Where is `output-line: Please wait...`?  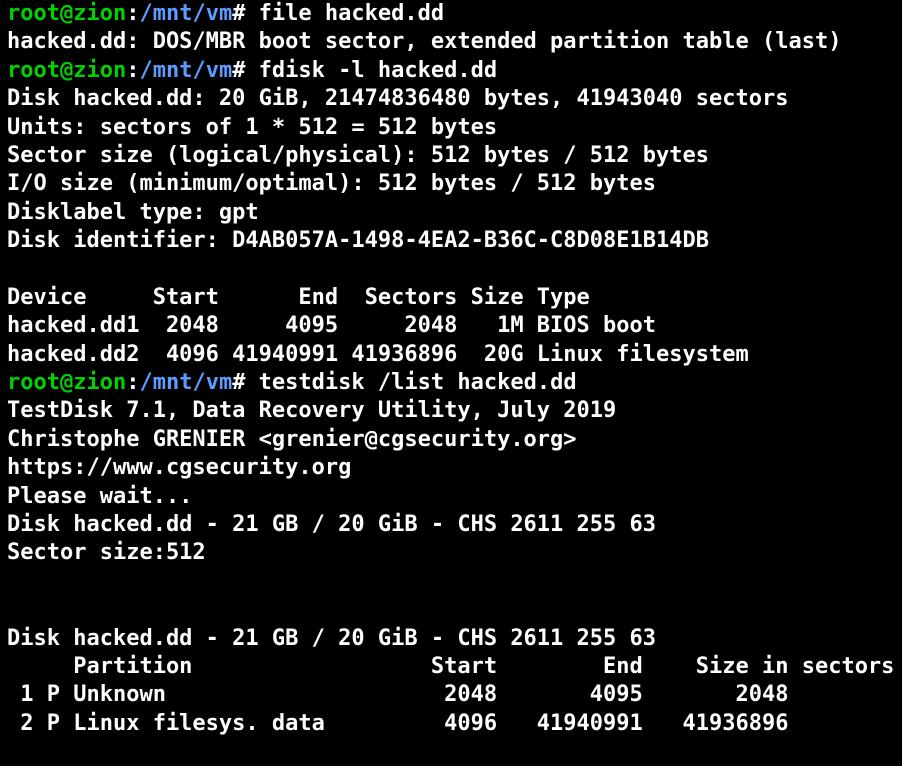 output-line: Please wait... is located at coordinates (100, 496).